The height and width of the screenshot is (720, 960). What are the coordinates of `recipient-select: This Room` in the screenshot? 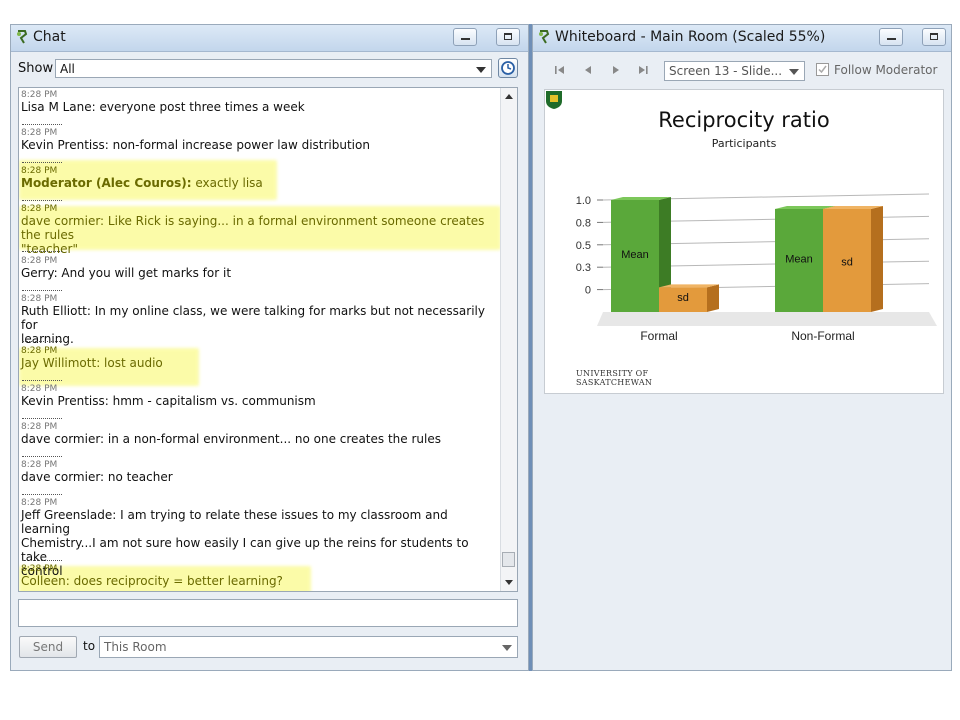 It's located at (308, 647).